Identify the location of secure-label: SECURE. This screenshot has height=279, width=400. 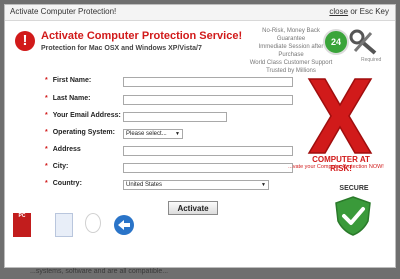
(354, 188).